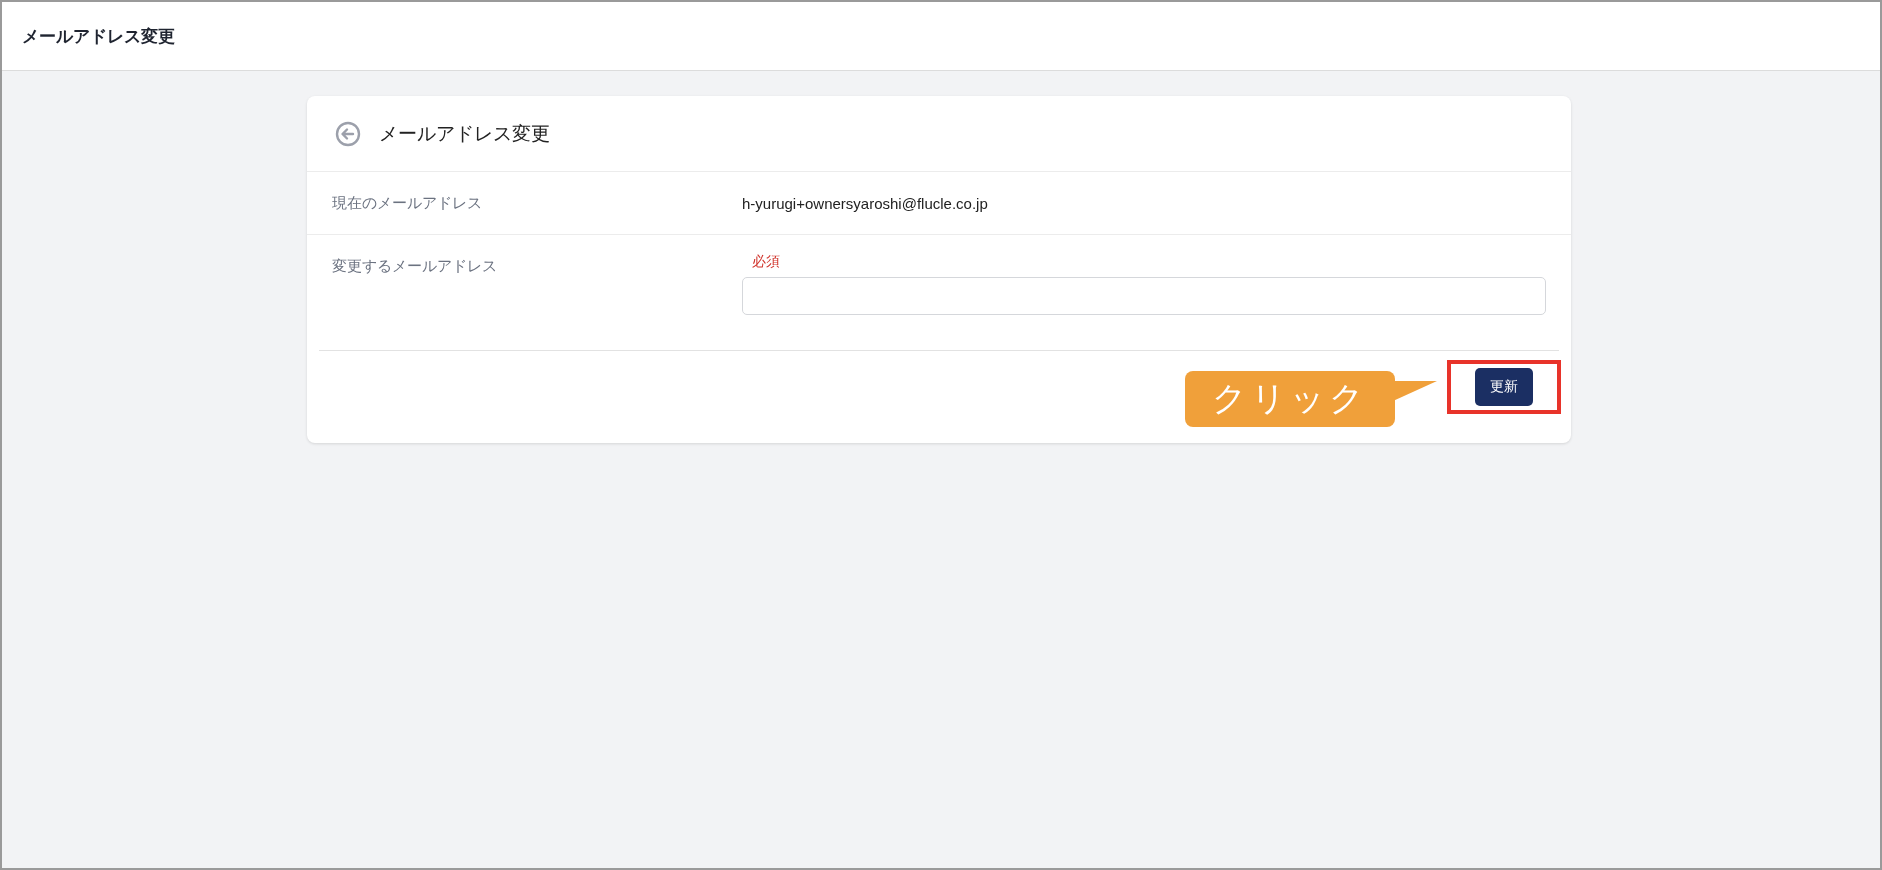 The height and width of the screenshot is (870, 1882). What do you see at coordinates (407, 203) in the screenshot?
I see `field-label: 現在のメールアドレス` at bounding box center [407, 203].